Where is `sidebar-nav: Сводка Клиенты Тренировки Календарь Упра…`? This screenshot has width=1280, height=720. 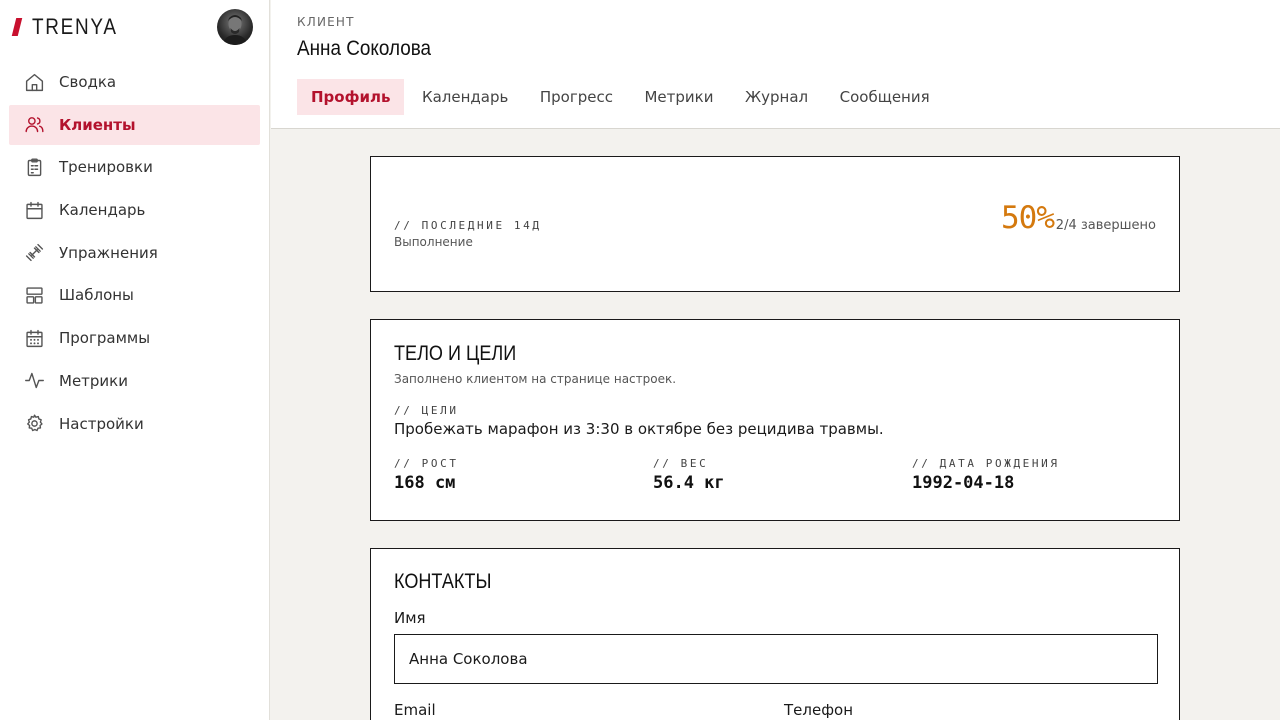 sidebar-nav: Сводка Клиенты Тренировки Календарь Упра… is located at coordinates (134, 254).